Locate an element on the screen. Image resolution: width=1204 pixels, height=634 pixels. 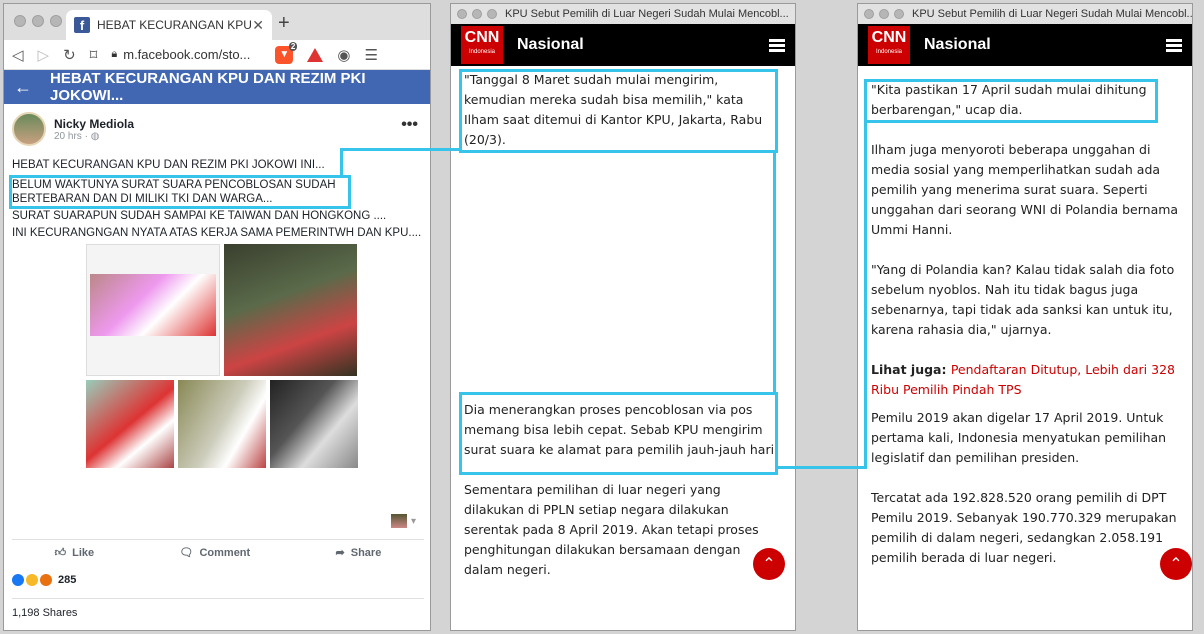
author-name: Nicky Mediola is located at coordinates (94, 124).